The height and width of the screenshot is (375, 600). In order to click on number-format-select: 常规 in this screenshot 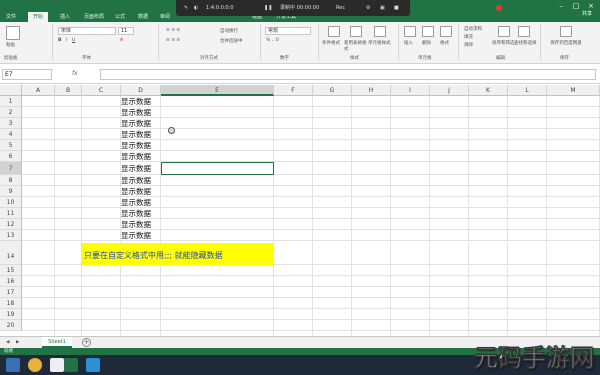, I will do `click(288, 31)`.